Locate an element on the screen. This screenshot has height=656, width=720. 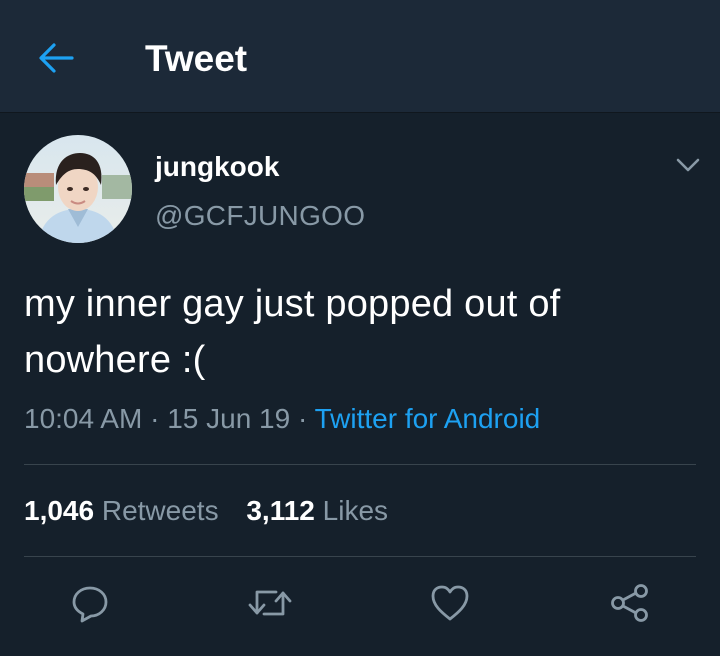
arrow-left-icon is located at coordinates (56, 58).